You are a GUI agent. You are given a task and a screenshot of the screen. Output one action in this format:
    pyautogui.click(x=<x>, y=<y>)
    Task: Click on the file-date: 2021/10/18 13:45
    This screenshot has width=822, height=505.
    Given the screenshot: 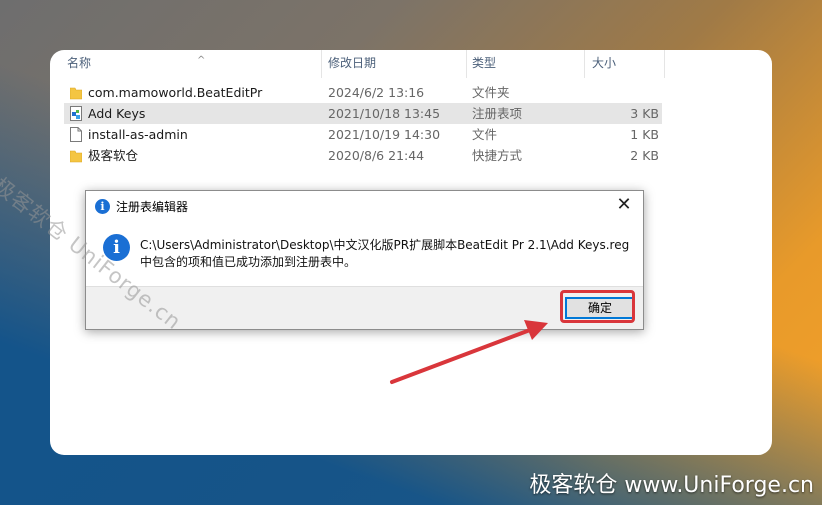 What is the action you would take?
    pyautogui.click(x=384, y=113)
    